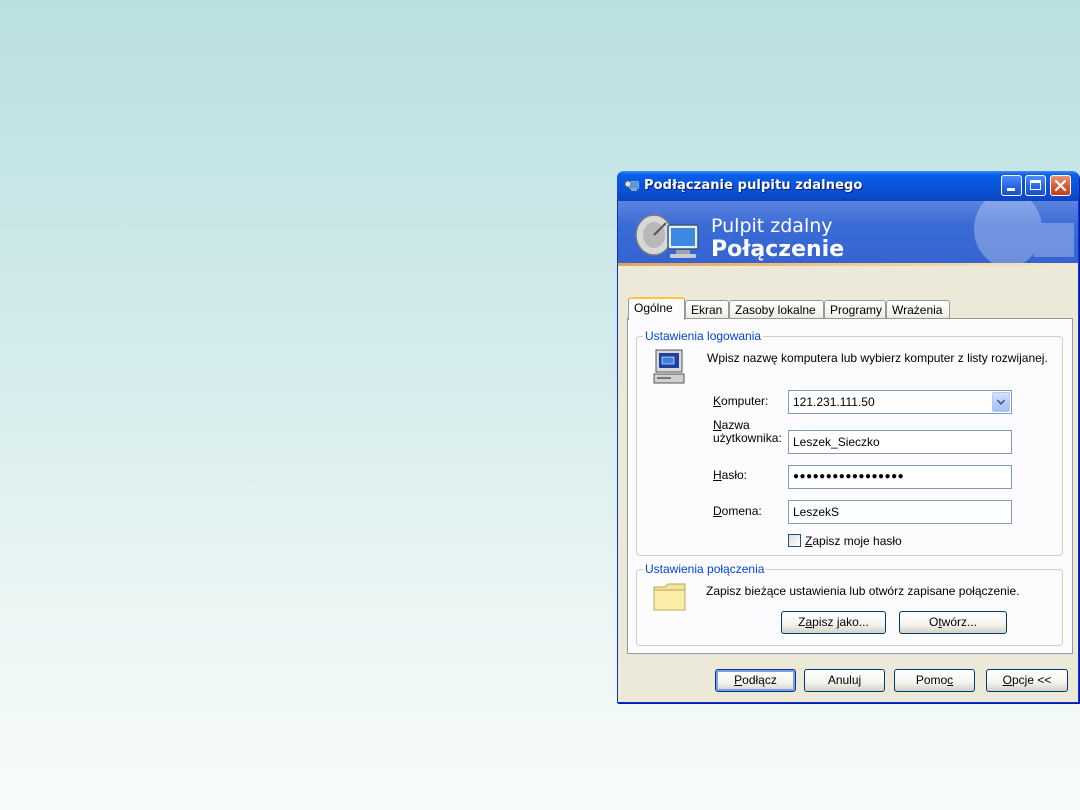 The height and width of the screenshot is (810, 1080). Describe the element at coordinates (1011, 185) in the screenshot. I see `minimize-button` at that location.